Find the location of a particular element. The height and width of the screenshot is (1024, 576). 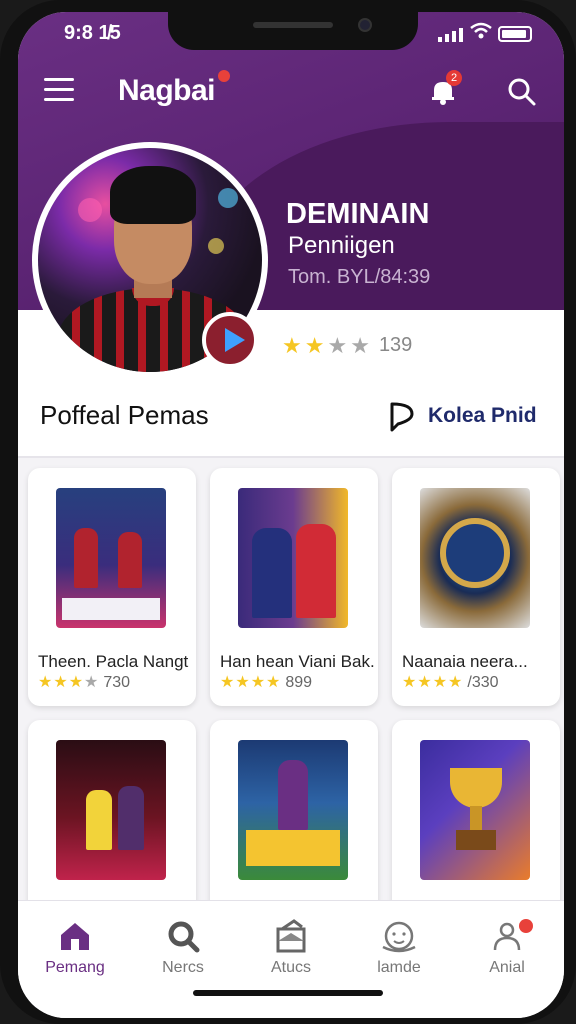

profile-rating: ★ ★ ★ ★ 139 is located at coordinates (347, 345).